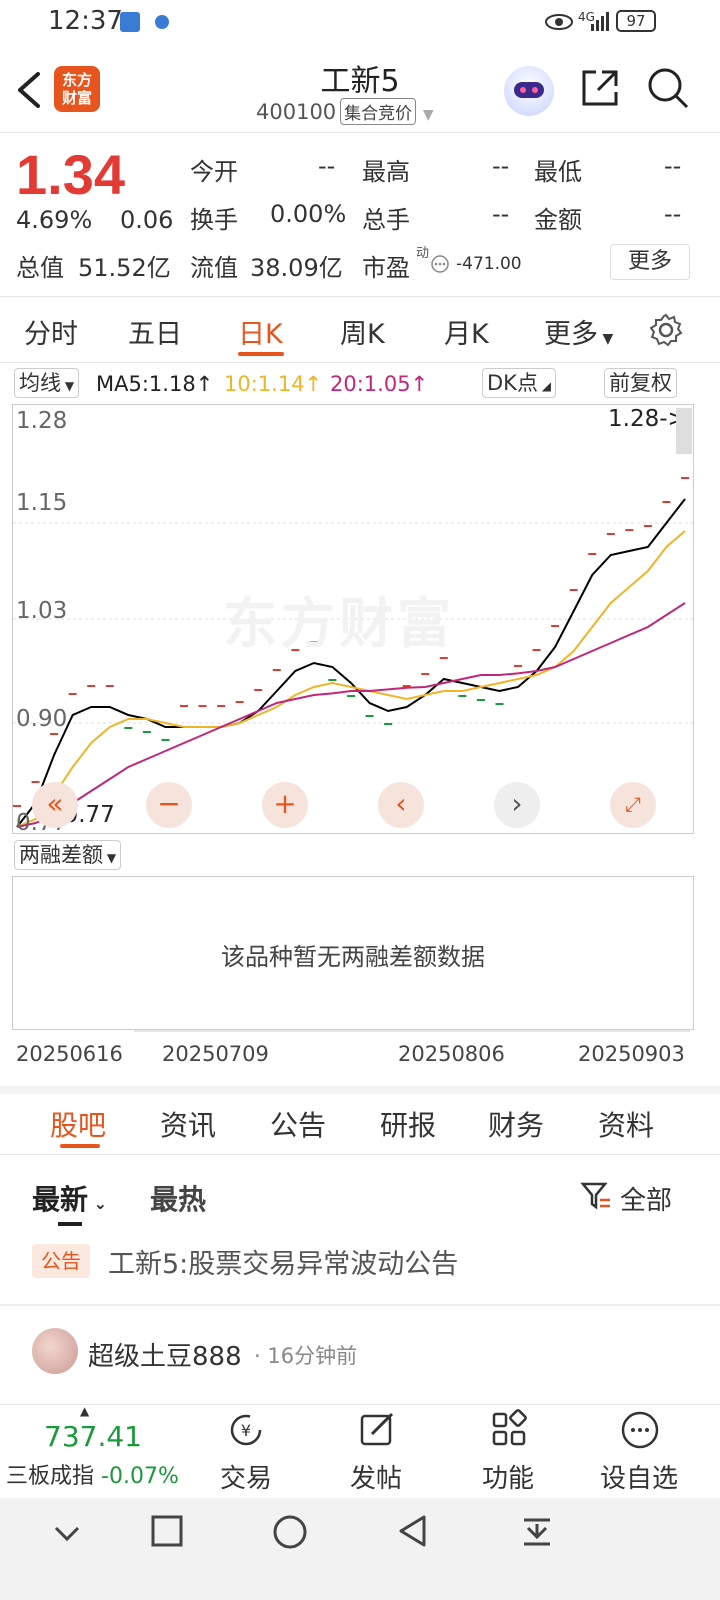 This screenshot has height=1600, width=720. I want to click on tab-finance: 财务, so click(516, 1124).